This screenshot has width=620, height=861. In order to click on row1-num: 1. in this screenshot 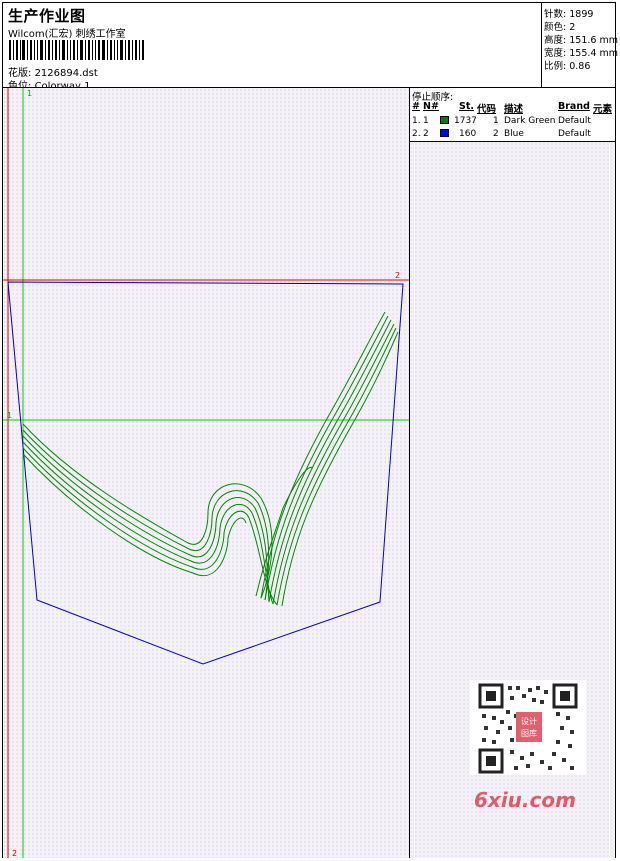, I will do `click(416, 121)`.